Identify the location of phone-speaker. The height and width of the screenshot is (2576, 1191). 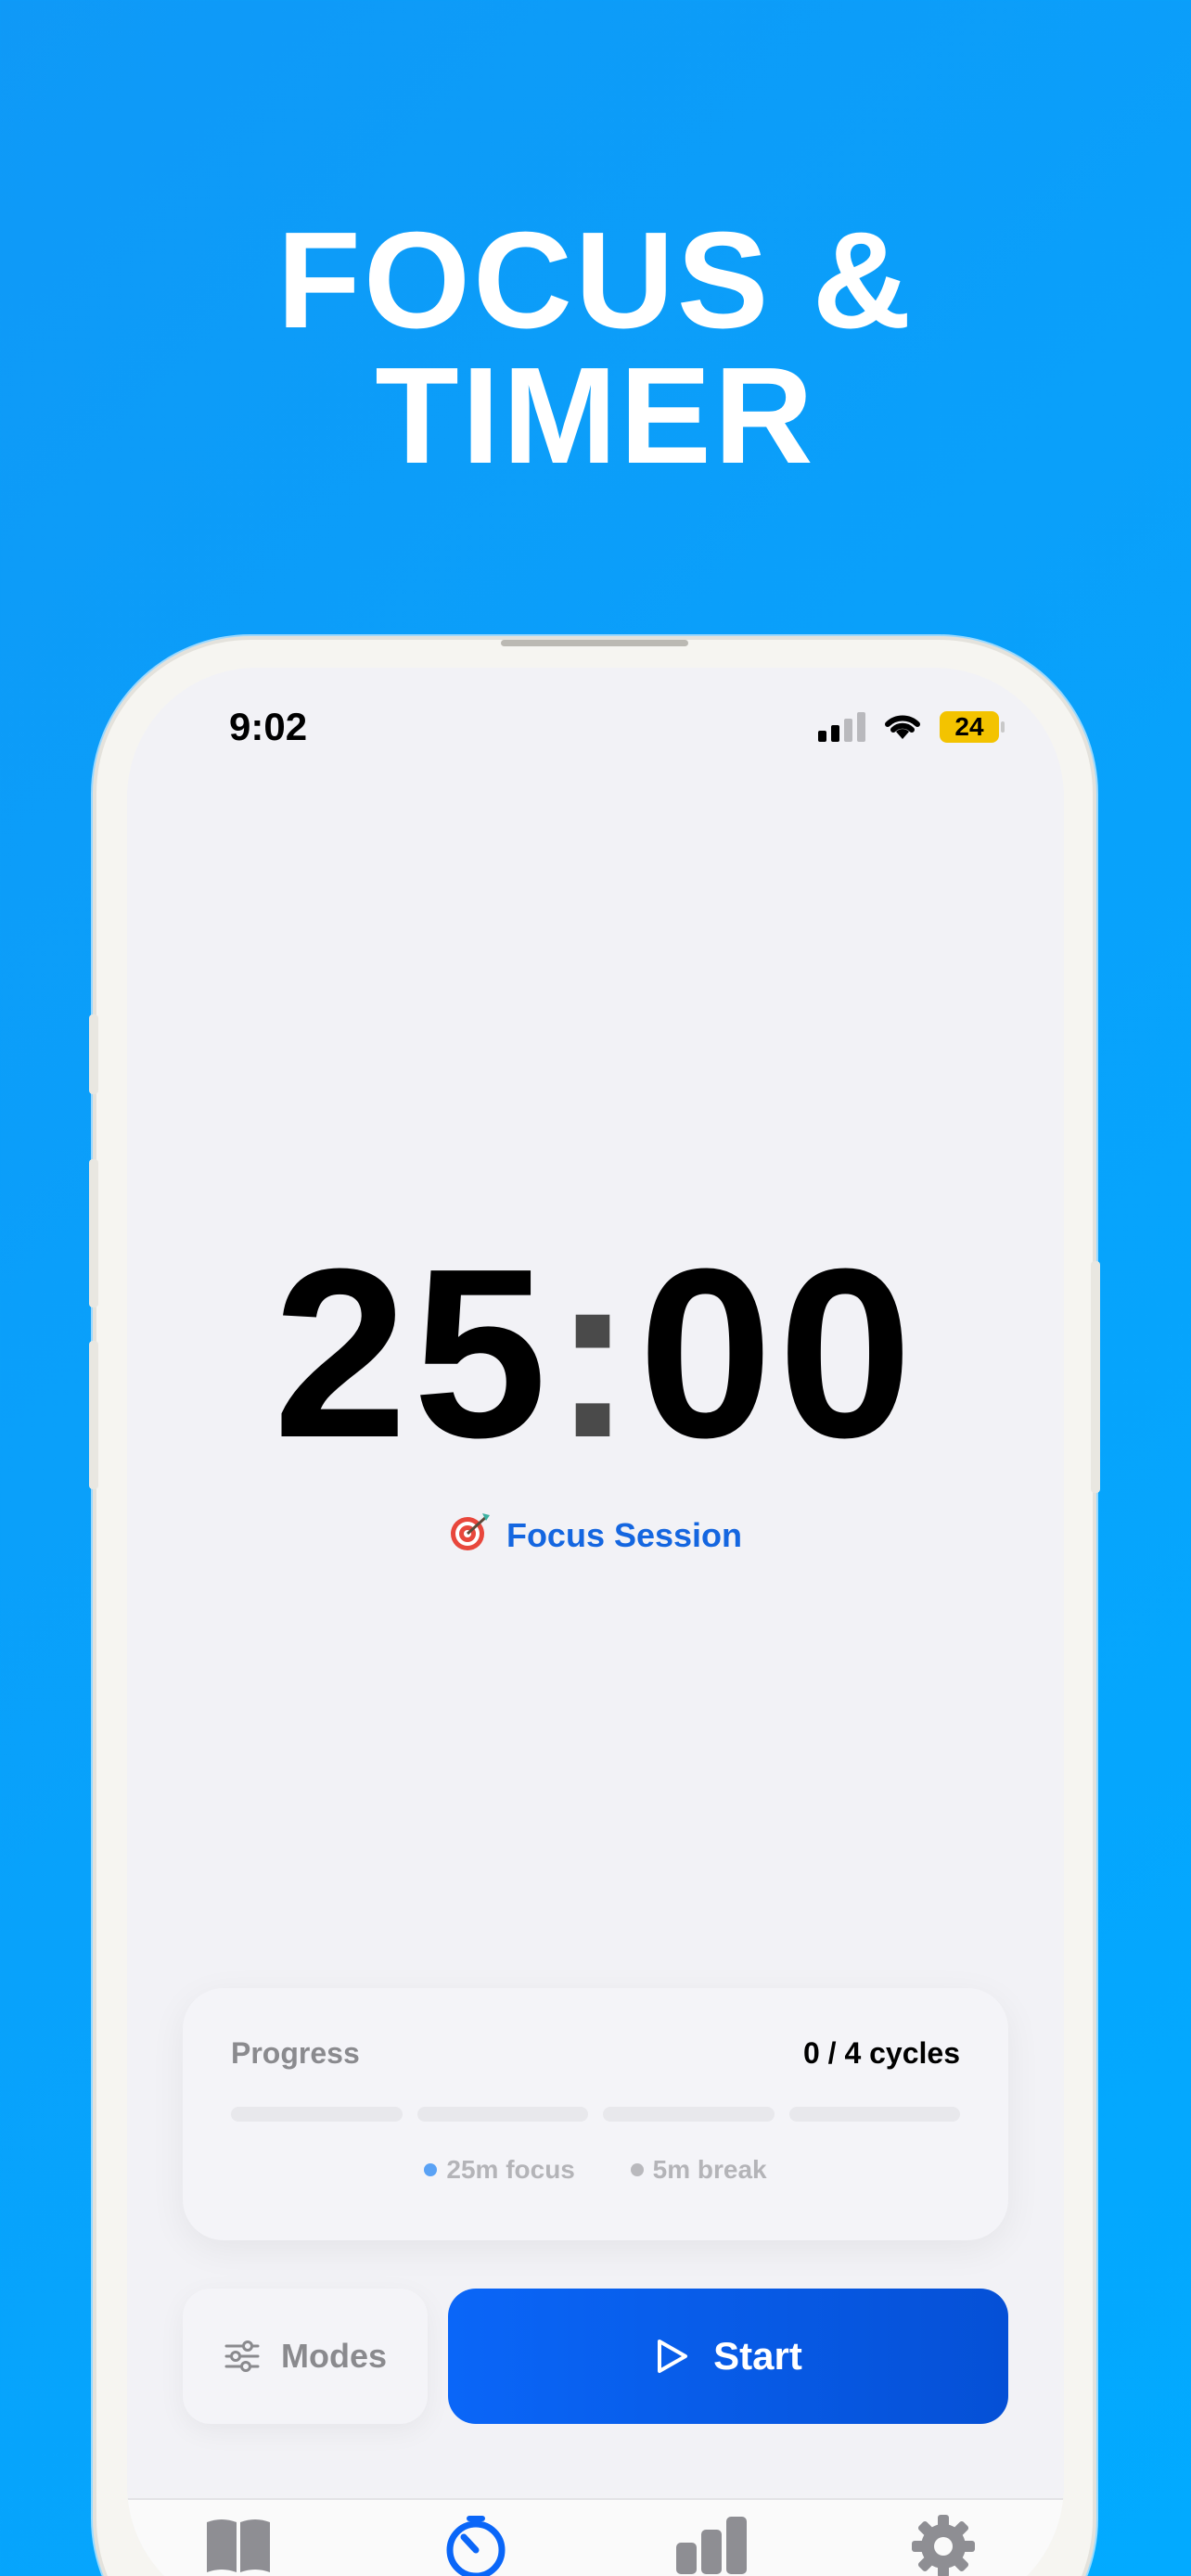
(594, 643).